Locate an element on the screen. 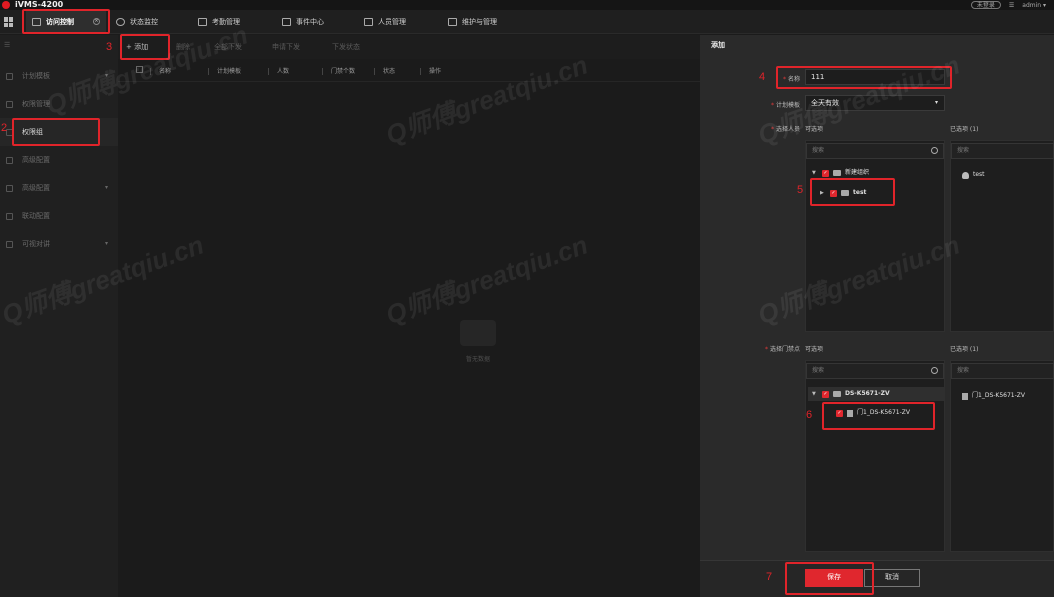 This screenshot has height=597, width=1054. selected-person-search-input: 搜索 is located at coordinates (1002, 151).